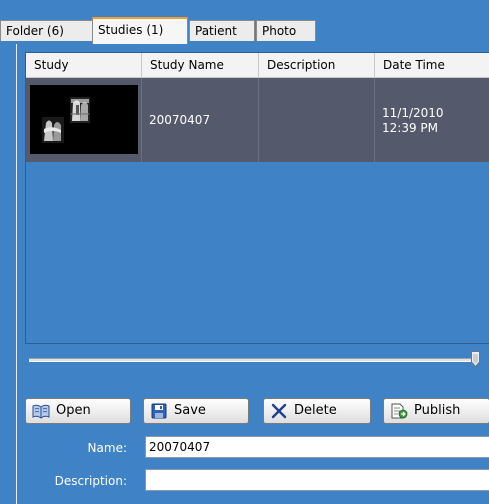 The image size is (489, 504). Describe the element at coordinates (180, 120) in the screenshot. I see `study-name-value: 20070407` at that location.